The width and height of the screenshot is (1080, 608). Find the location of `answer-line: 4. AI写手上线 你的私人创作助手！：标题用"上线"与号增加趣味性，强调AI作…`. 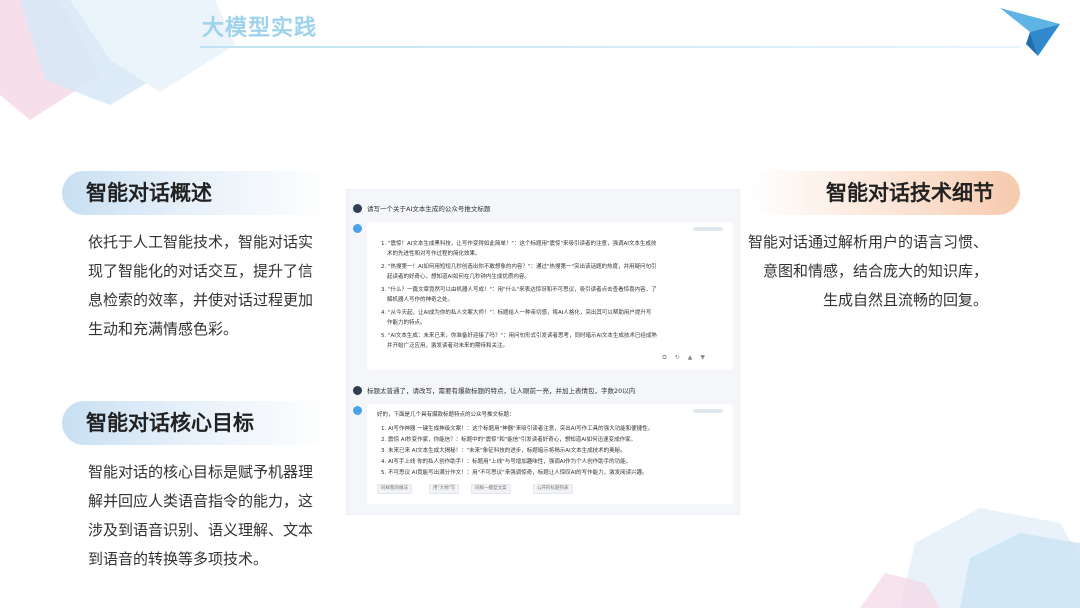

answer-line: 4. AI写手上线 你的私人创作助手！：标题用"上线"与号增加趣味性，强调AI作… is located at coordinates (506, 462).